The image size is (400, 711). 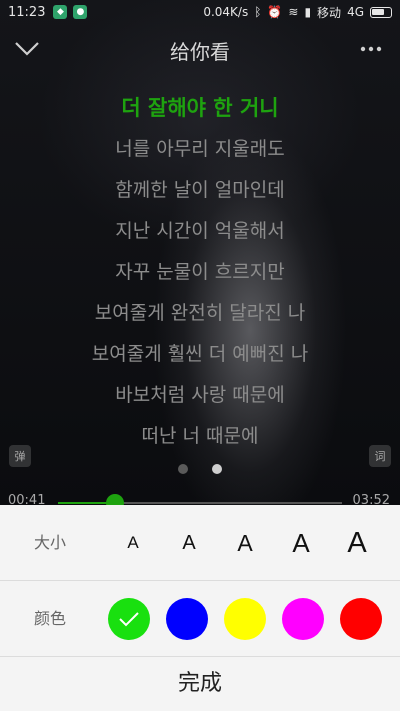 What do you see at coordinates (133, 543) in the screenshot?
I see `size-option-xsmall: A` at bounding box center [133, 543].